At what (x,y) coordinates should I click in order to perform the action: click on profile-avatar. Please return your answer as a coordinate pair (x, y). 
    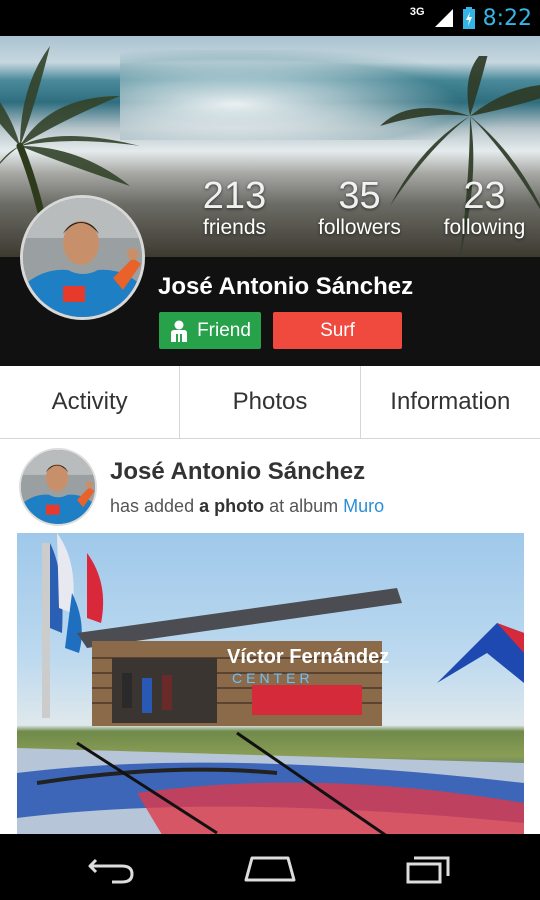
    Looking at the image, I should click on (82, 257).